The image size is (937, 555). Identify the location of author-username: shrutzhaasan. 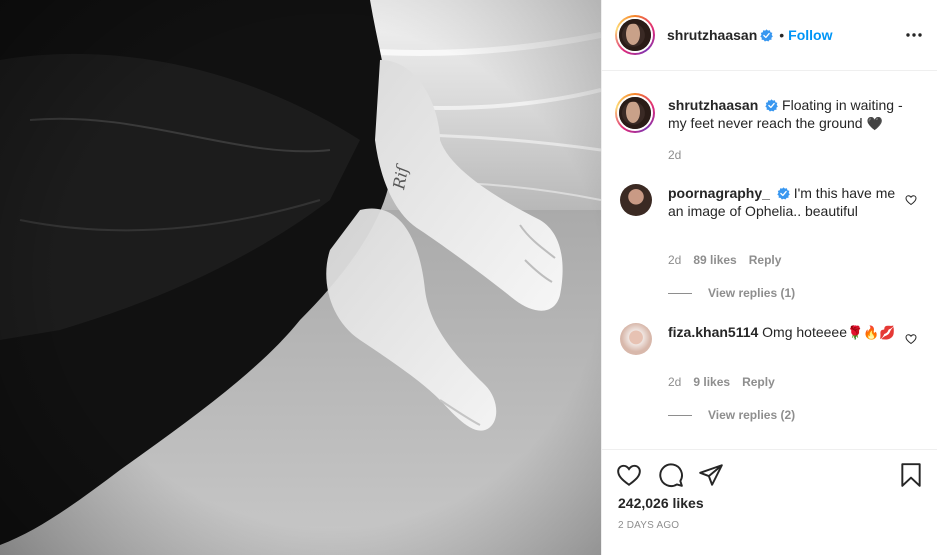
(712, 35).